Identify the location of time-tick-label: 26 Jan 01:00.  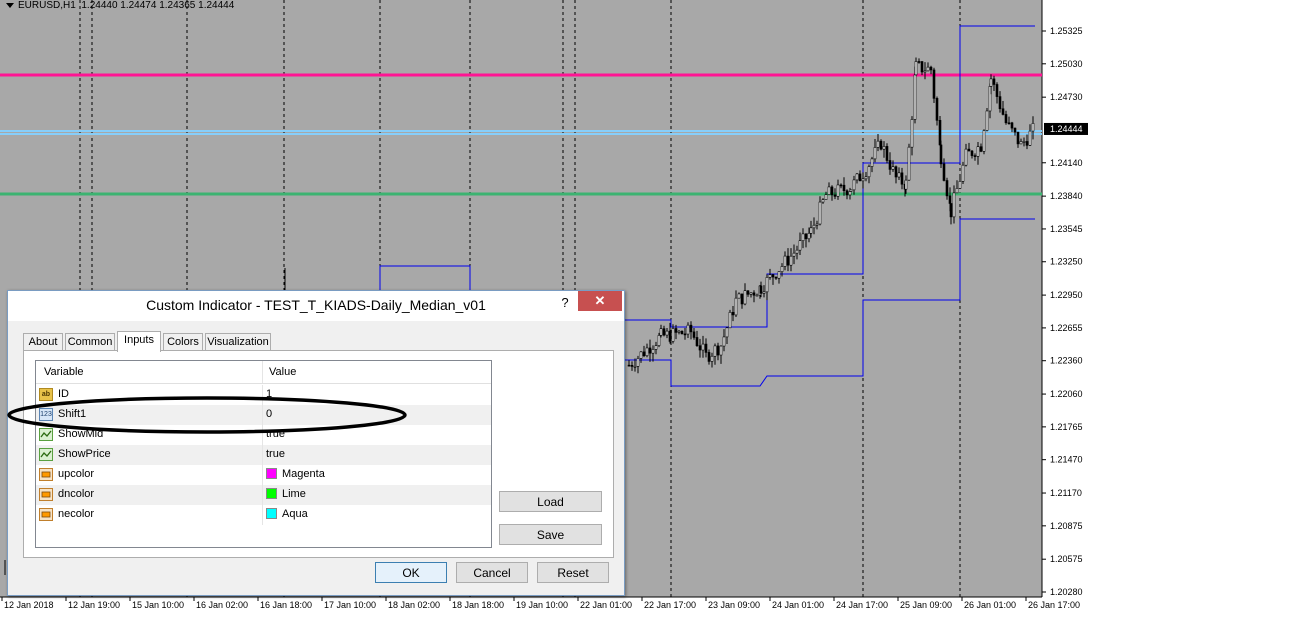
(990, 605).